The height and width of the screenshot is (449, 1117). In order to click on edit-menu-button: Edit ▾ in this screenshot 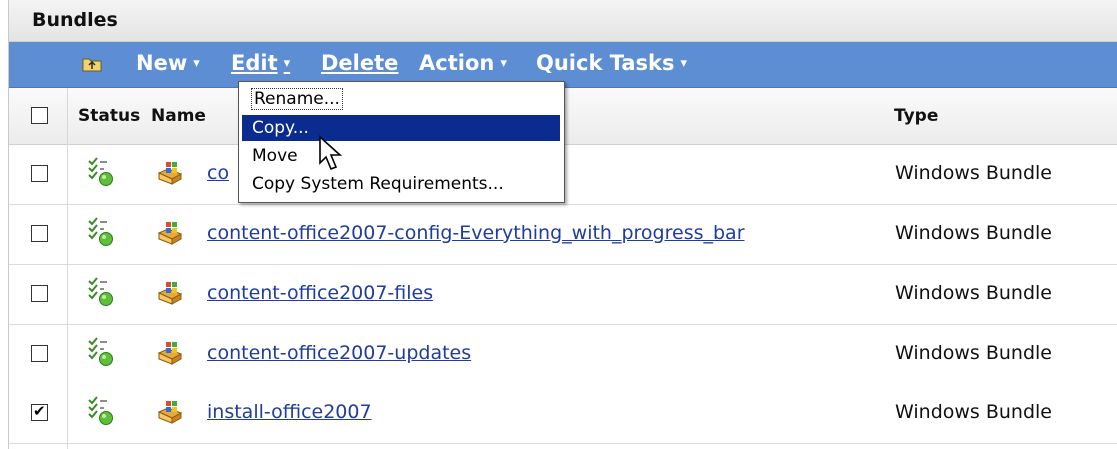, I will do `click(260, 63)`.